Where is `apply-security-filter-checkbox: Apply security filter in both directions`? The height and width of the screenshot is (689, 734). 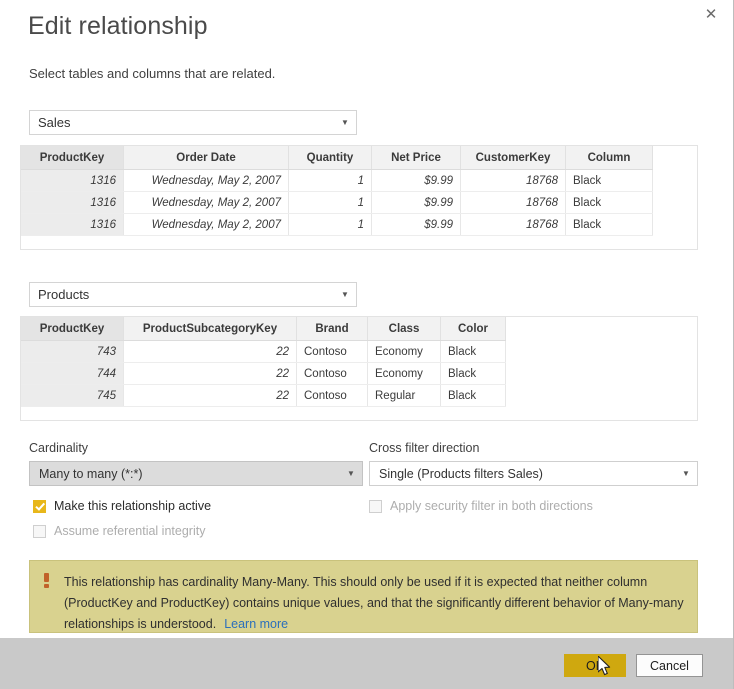
apply-security-filter-checkbox: Apply security filter in both directions is located at coordinates (481, 506).